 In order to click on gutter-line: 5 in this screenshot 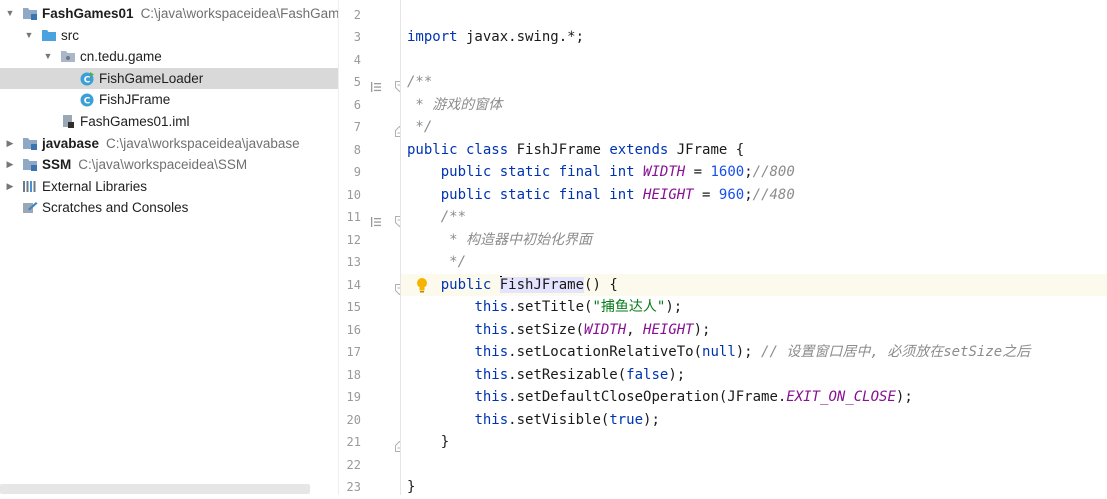, I will do `click(371, 82)`.